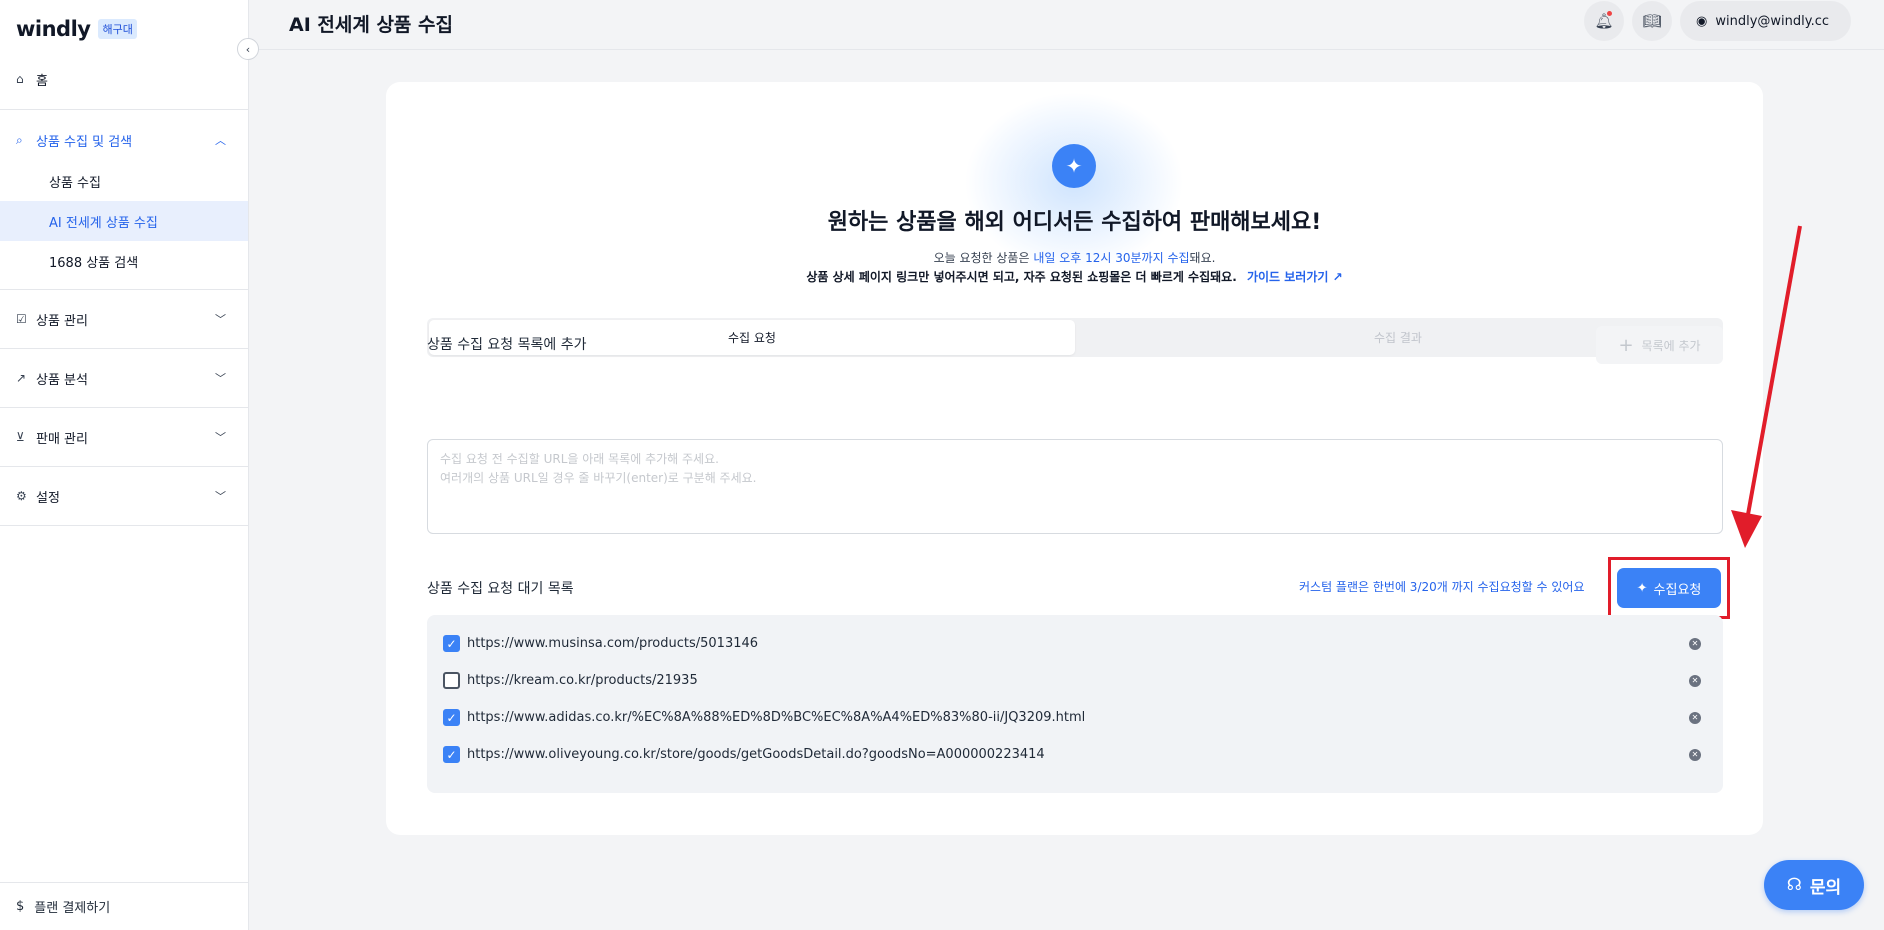  Describe the element at coordinates (1442, 587) in the screenshot. I see `plan-limit-note: 커스텀 플랜은 한번에 3/20개 까지 수집요청할 수 있어요` at that location.